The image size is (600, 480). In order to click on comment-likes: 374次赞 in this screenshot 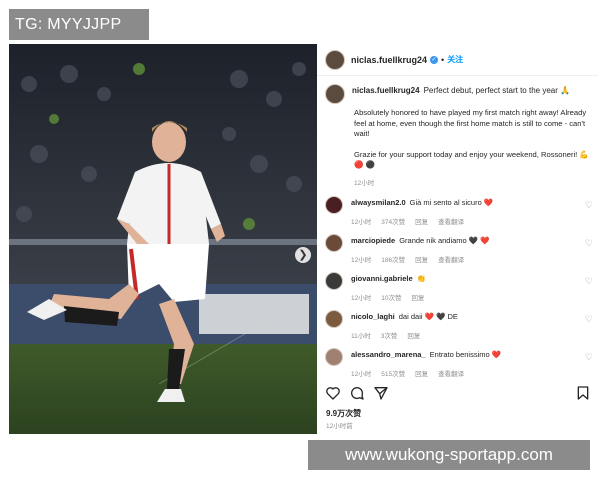, I will do `click(393, 221)`.